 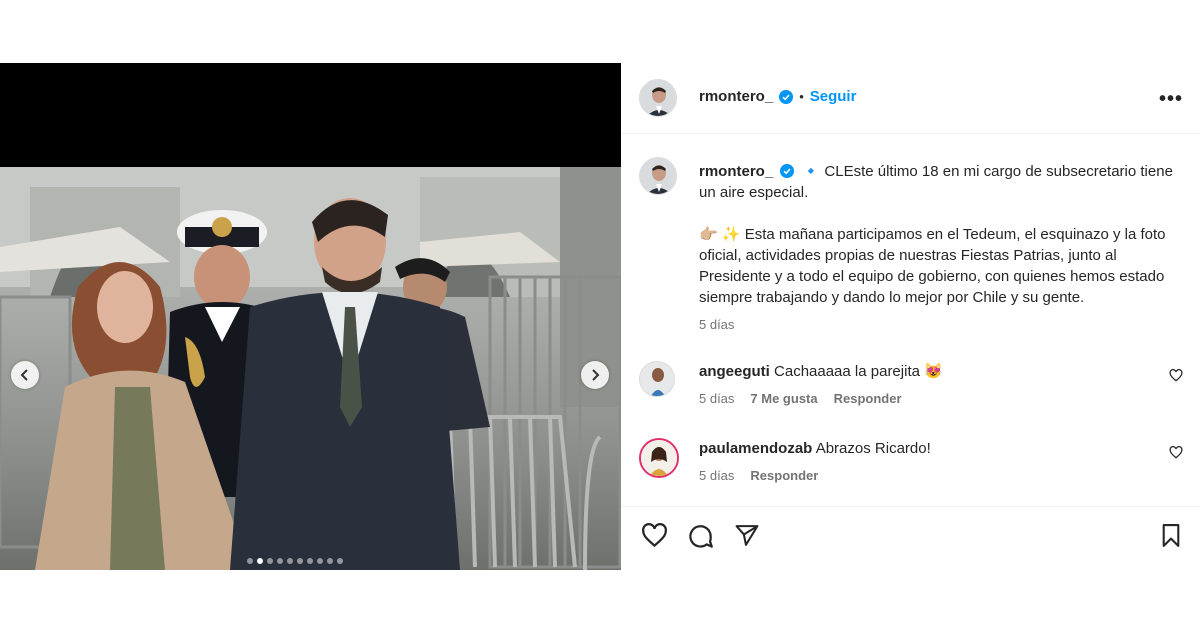 I want to click on carousel-next-button, so click(x=595, y=375).